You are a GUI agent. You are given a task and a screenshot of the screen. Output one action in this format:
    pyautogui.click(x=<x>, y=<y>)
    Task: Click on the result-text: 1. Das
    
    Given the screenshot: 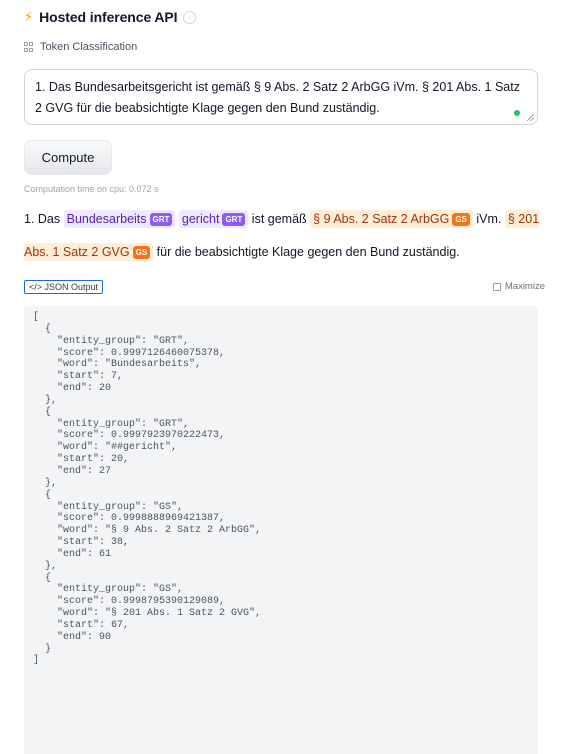 What is the action you would take?
    pyautogui.click(x=44, y=219)
    